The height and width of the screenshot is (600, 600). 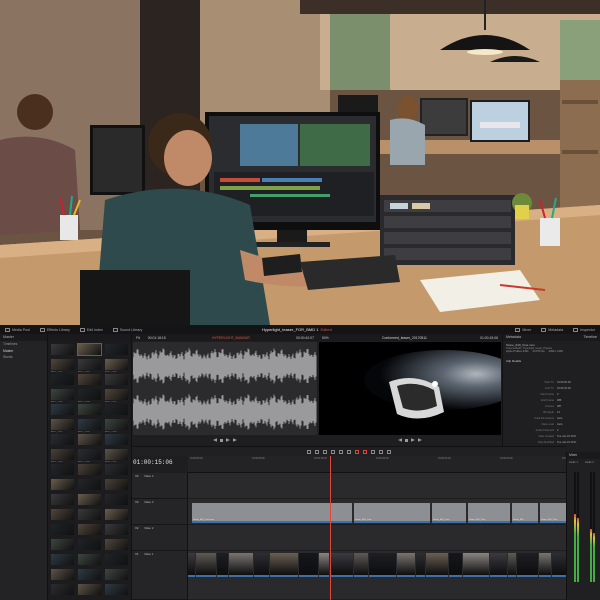 I want to click on trim-tool-icon, so click(x=317, y=451).